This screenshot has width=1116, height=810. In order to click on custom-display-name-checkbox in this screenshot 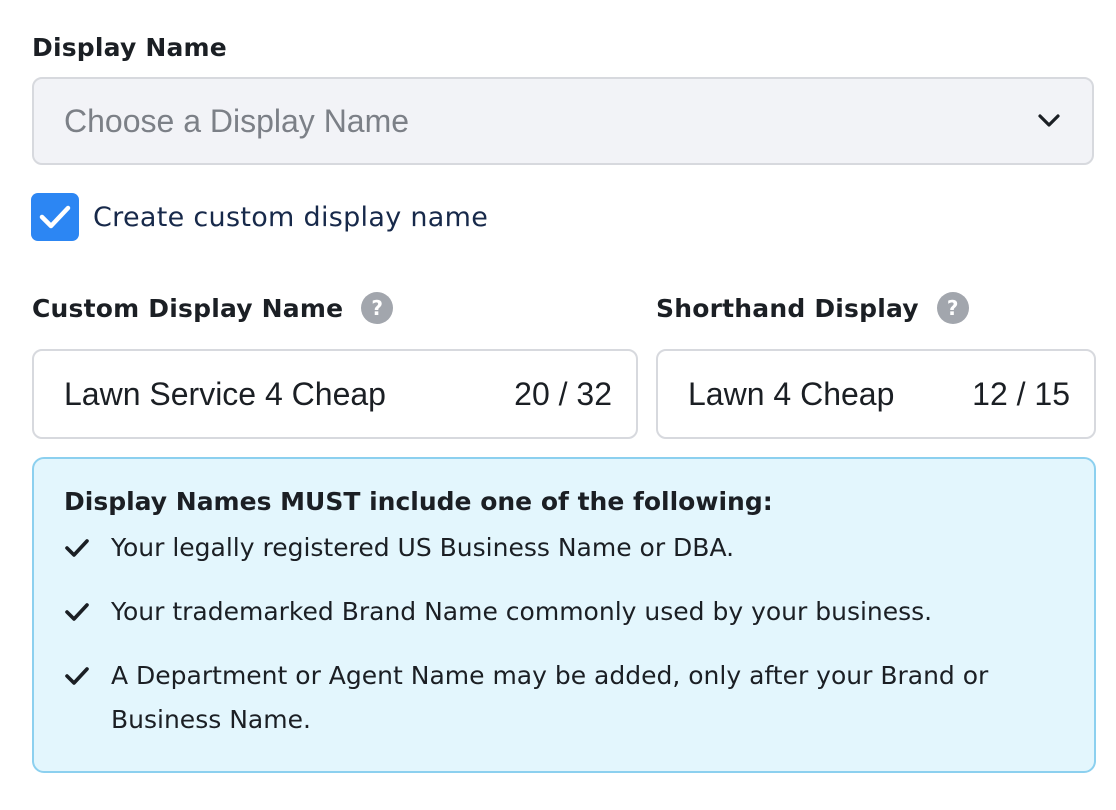, I will do `click(55, 217)`.